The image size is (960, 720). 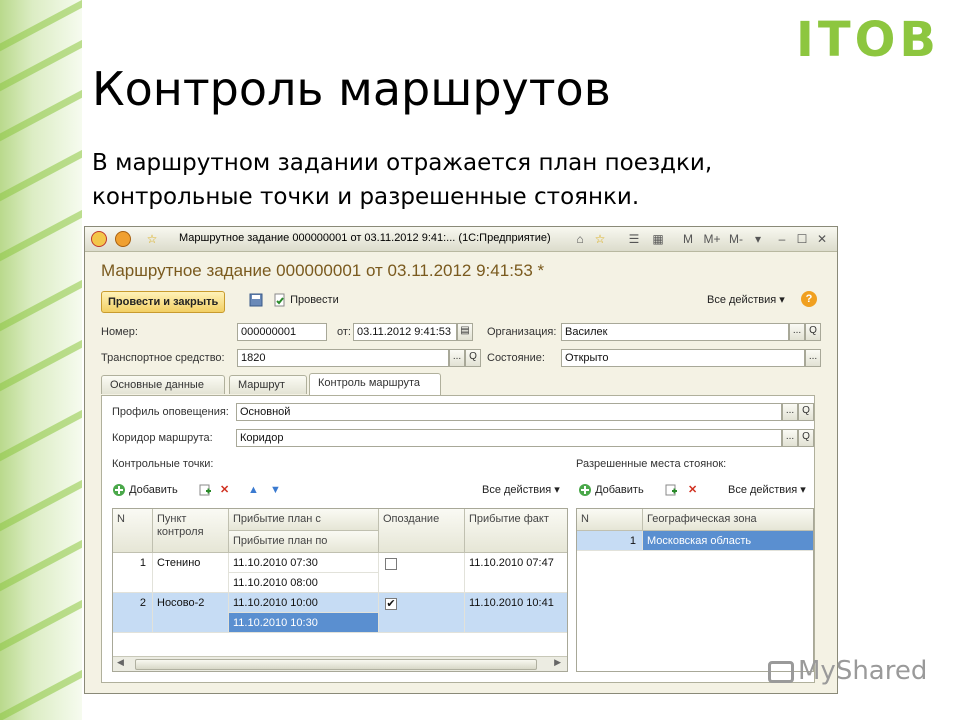 I want to click on checkpoint-add-button: Добавить, so click(x=145, y=490).